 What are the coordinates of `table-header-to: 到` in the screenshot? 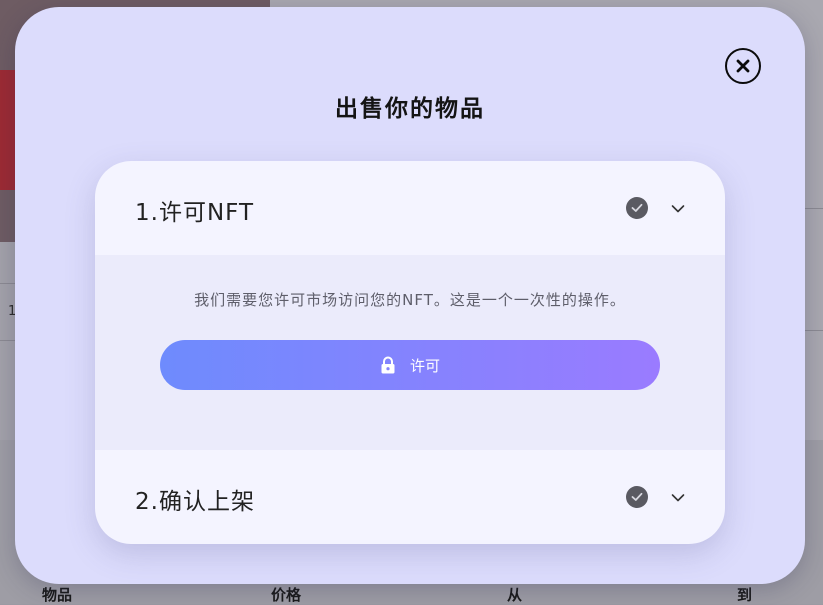 It's located at (745, 595).